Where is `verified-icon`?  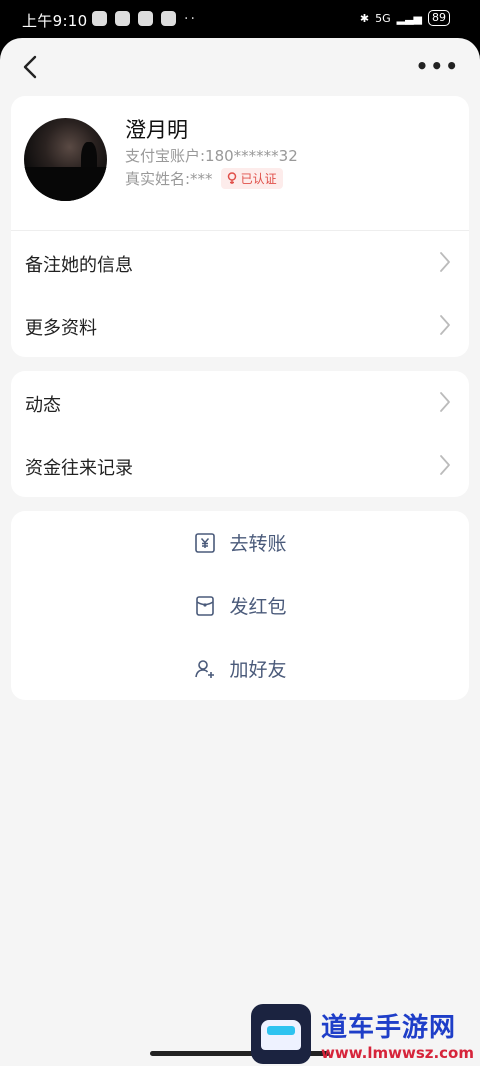
verified-icon is located at coordinates (231, 178).